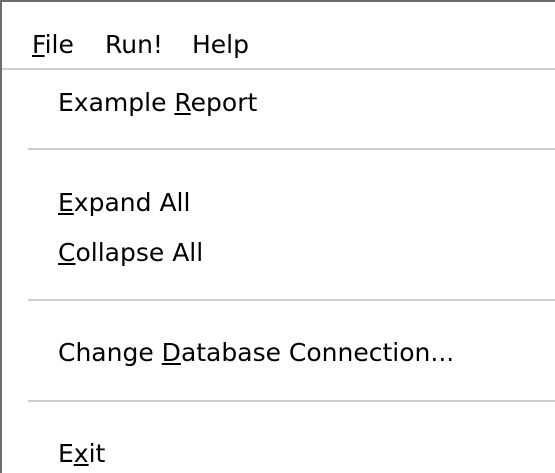  Describe the element at coordinates (132, 202) in the screenshot. I see `menu-item-expand-all-label: xpand All` at that location.